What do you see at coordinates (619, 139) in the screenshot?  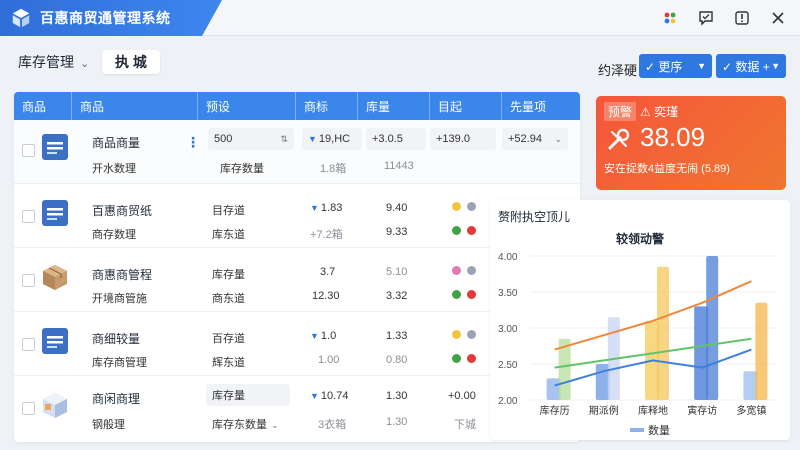 I see `tools-icon` at bounding box center [619, 139].